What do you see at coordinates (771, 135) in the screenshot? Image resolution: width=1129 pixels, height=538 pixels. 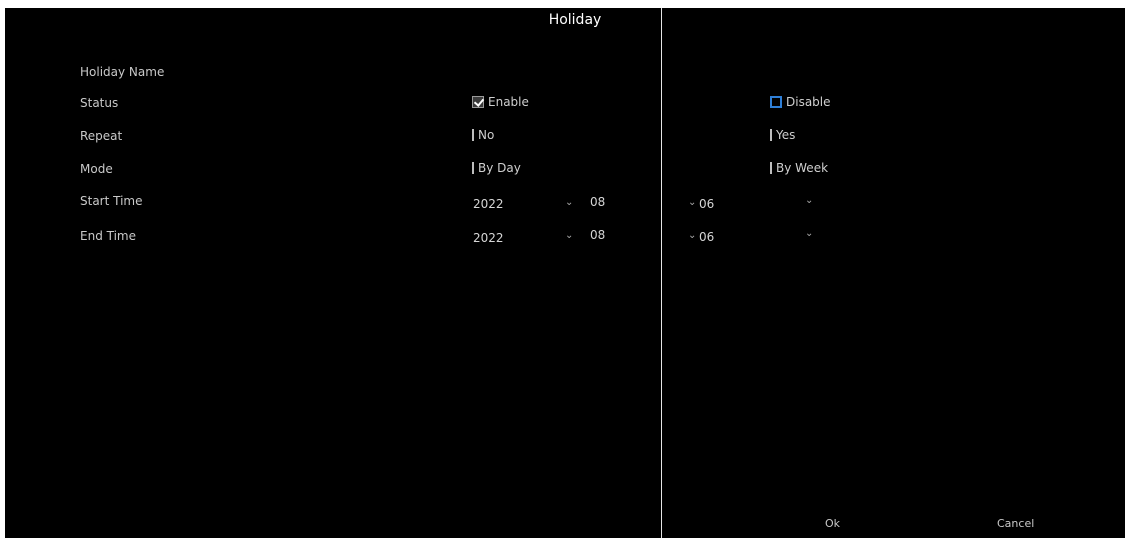 I see `repeat-yes-radio` at bounding box center [771, 135].